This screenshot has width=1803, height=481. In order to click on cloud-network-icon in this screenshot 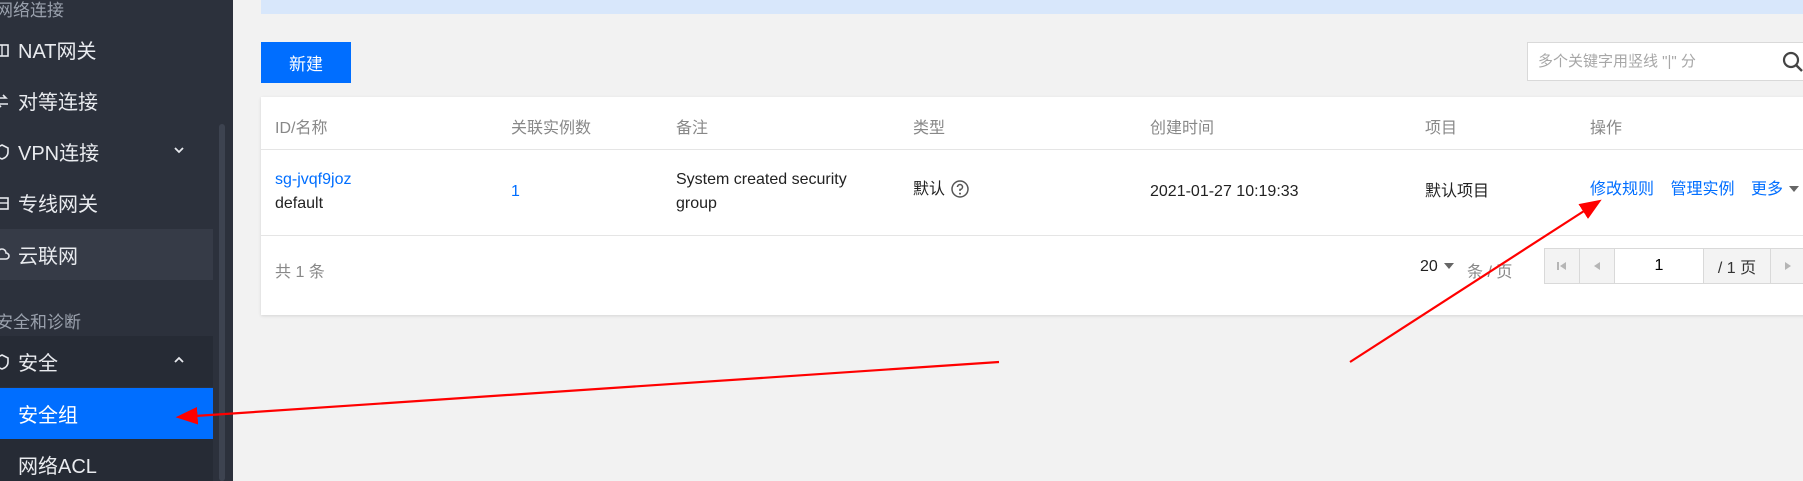, I will do `click(6, 255)`.